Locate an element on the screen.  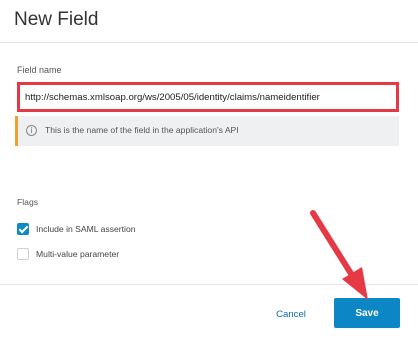
cancel-button: Cancel is located at coordinates (291, 315).